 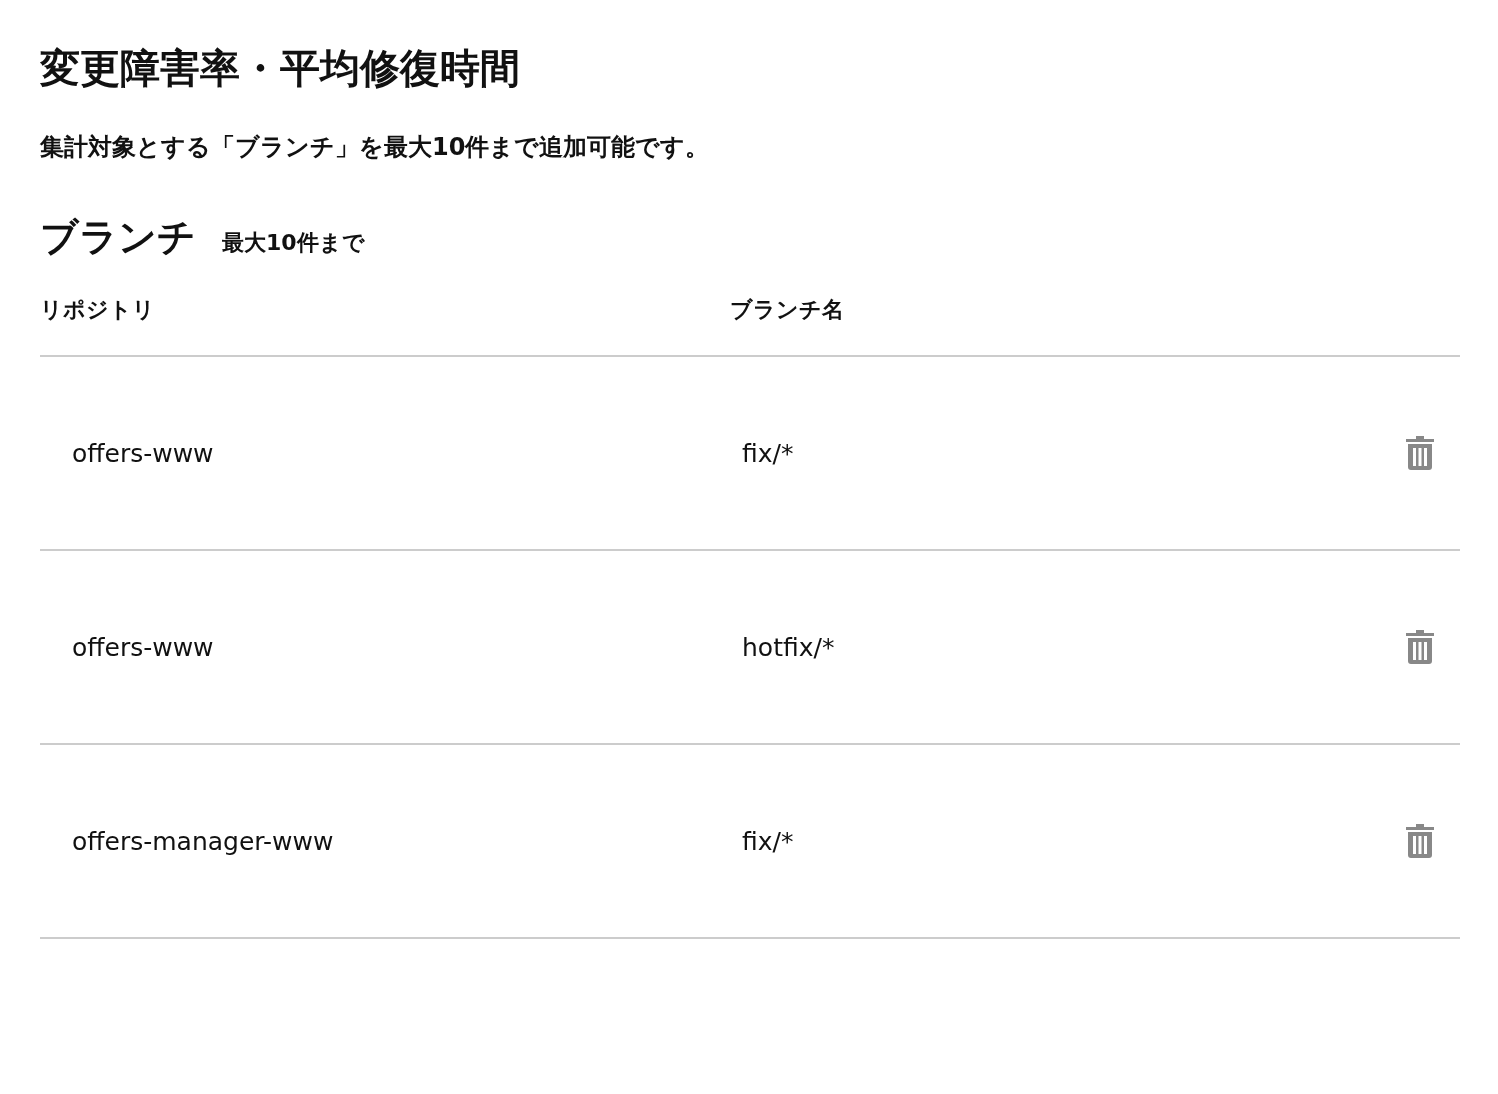 I want to click on column-header: リポジトリ, so click(x=98, y=310).